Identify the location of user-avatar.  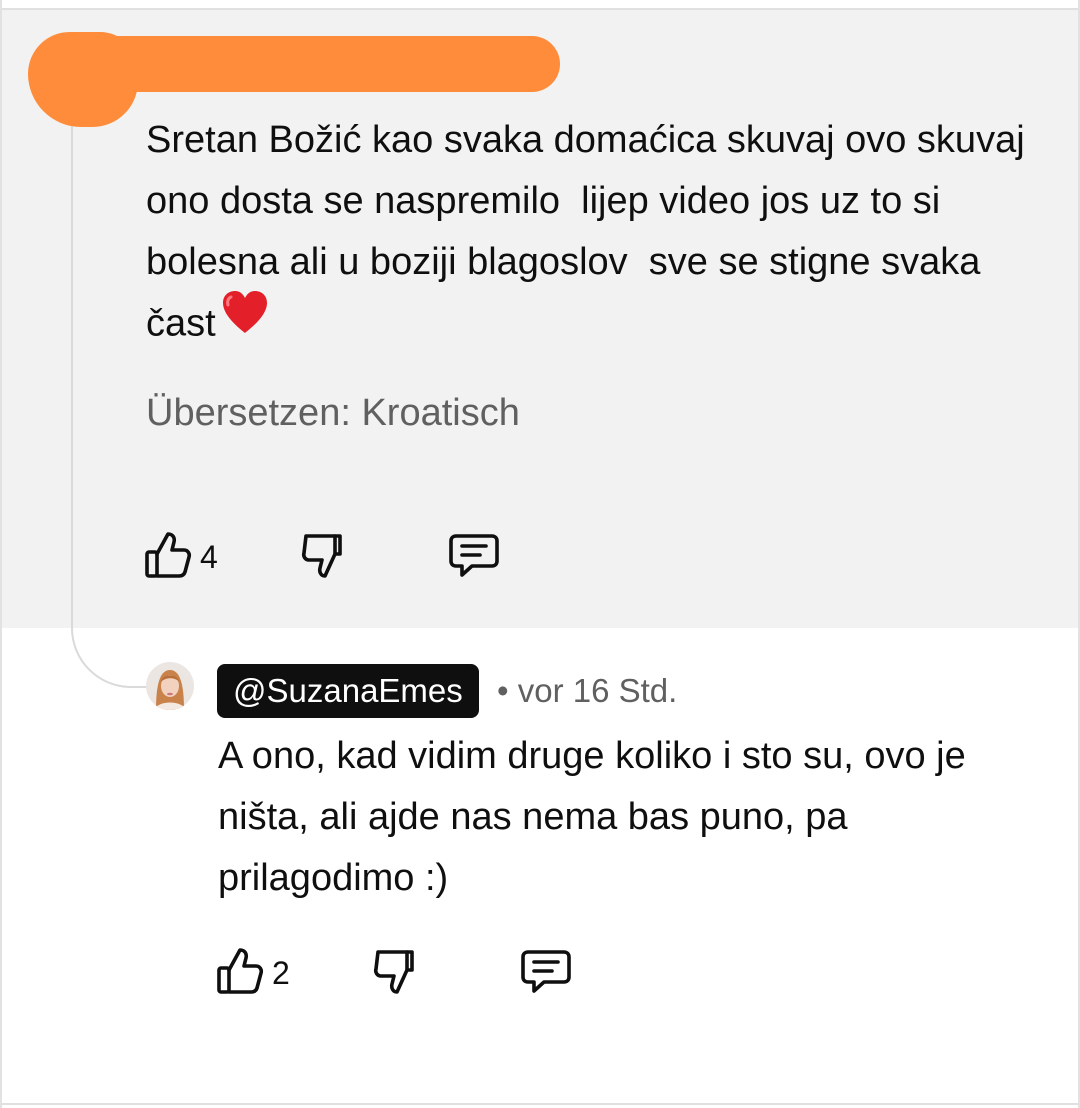
(170, 686).